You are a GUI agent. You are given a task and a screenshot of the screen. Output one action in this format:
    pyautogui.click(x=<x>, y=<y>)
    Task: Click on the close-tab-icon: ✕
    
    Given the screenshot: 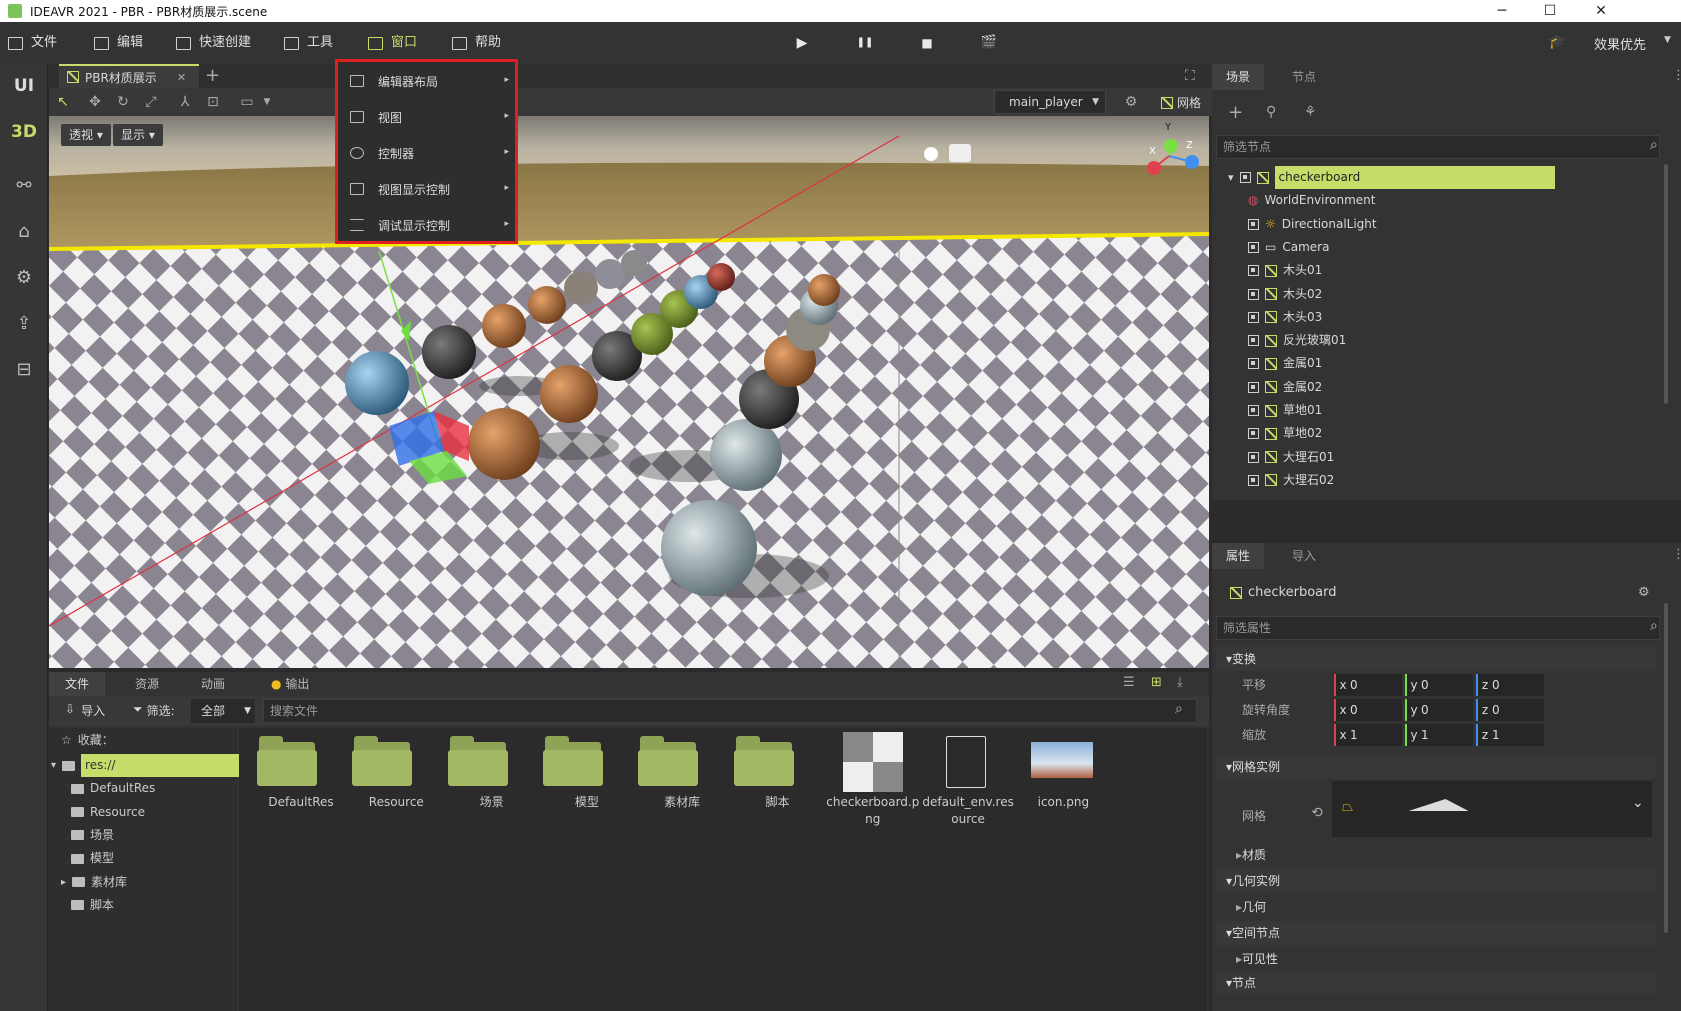 What is the action you would take?
    pyautogui.click(x=181, y=77)
    